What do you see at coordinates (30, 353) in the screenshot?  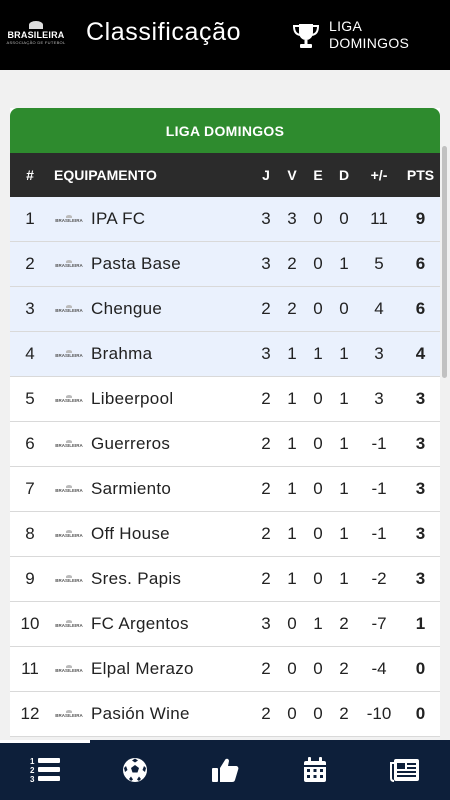 I see `cell-pos: 4` at bounding box center [30, 353].